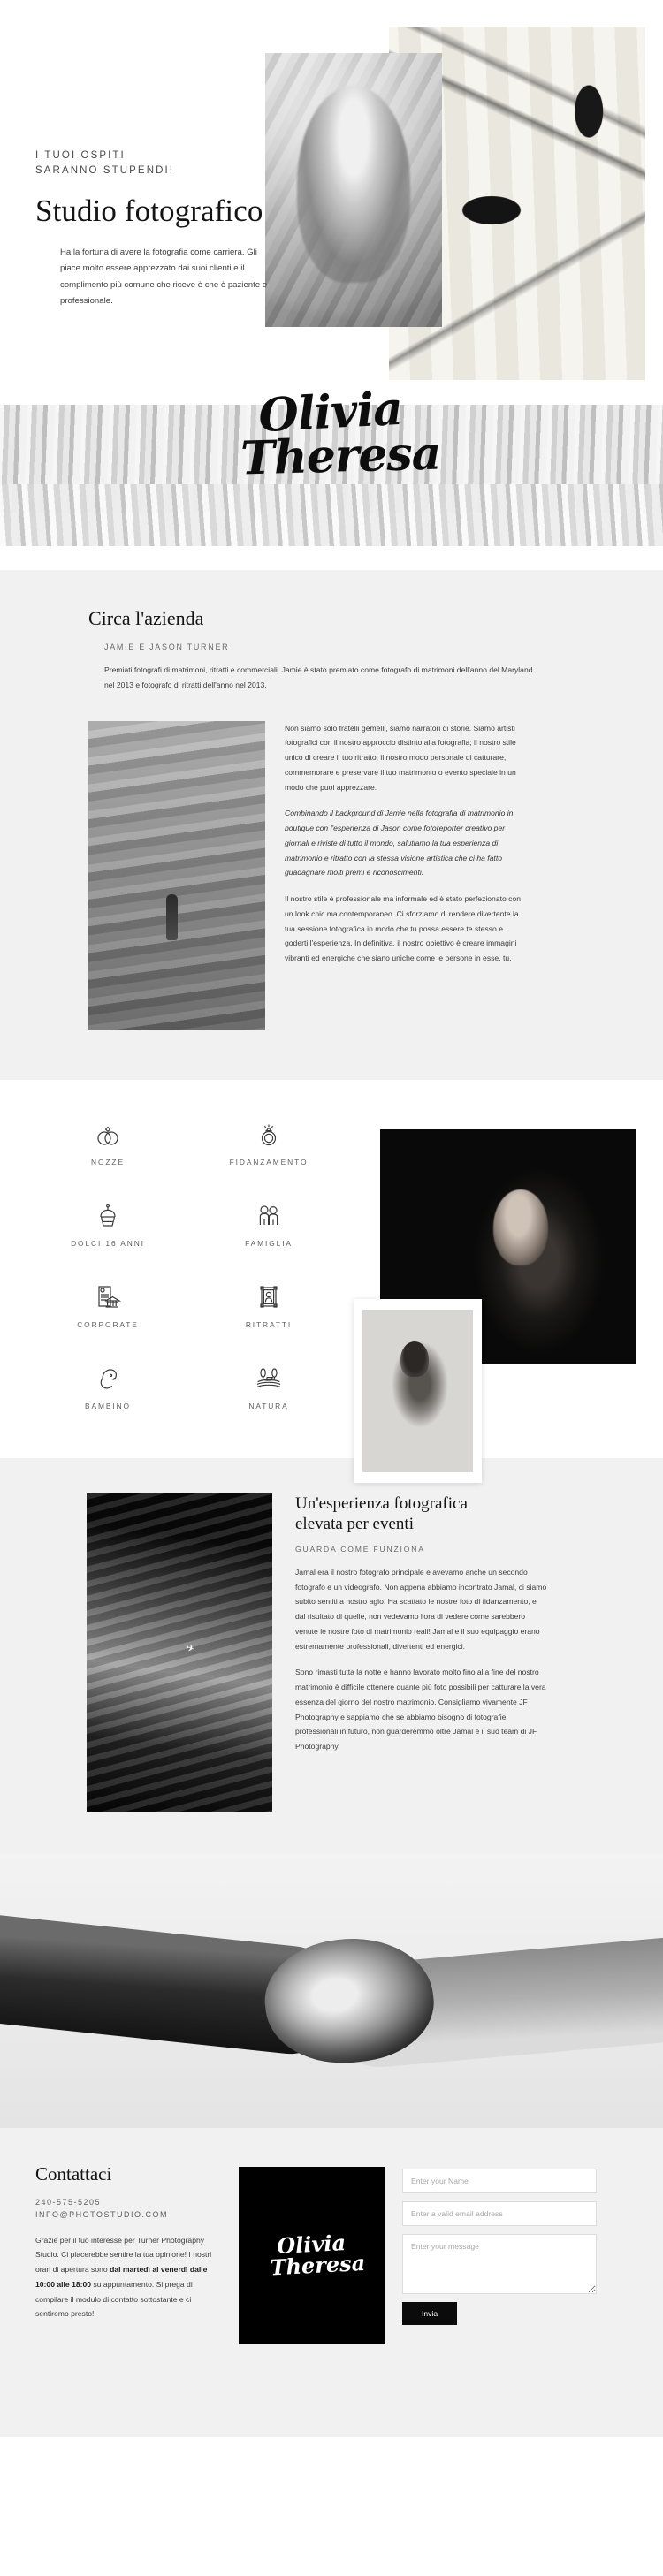 This screenshot has width=663, height=2576. What do you see at coordinates (105, 171) in the screenshot?
I see `hero-eyebrow-line2: SARANNO STUPENDI!` at bounding box center [105, 171].